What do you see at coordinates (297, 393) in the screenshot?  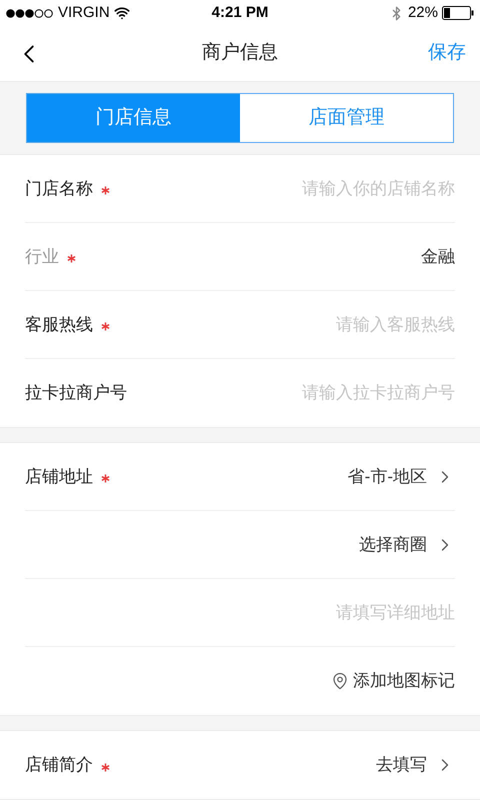 I see `text-field: 请输入拉卡拉商户号` at bounding box center [297, 393].